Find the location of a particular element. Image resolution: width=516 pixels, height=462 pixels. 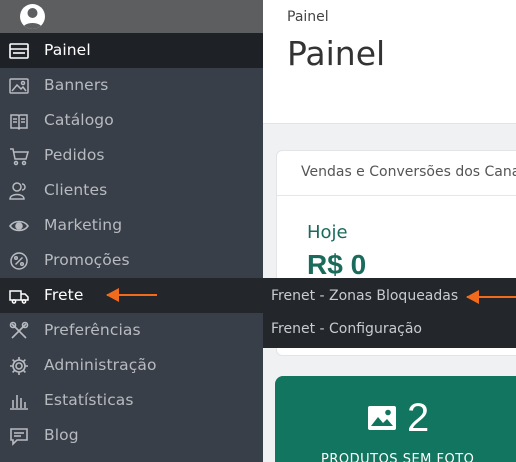

sidebar-item-administracao: Administração is located at coordinates (131, 365).